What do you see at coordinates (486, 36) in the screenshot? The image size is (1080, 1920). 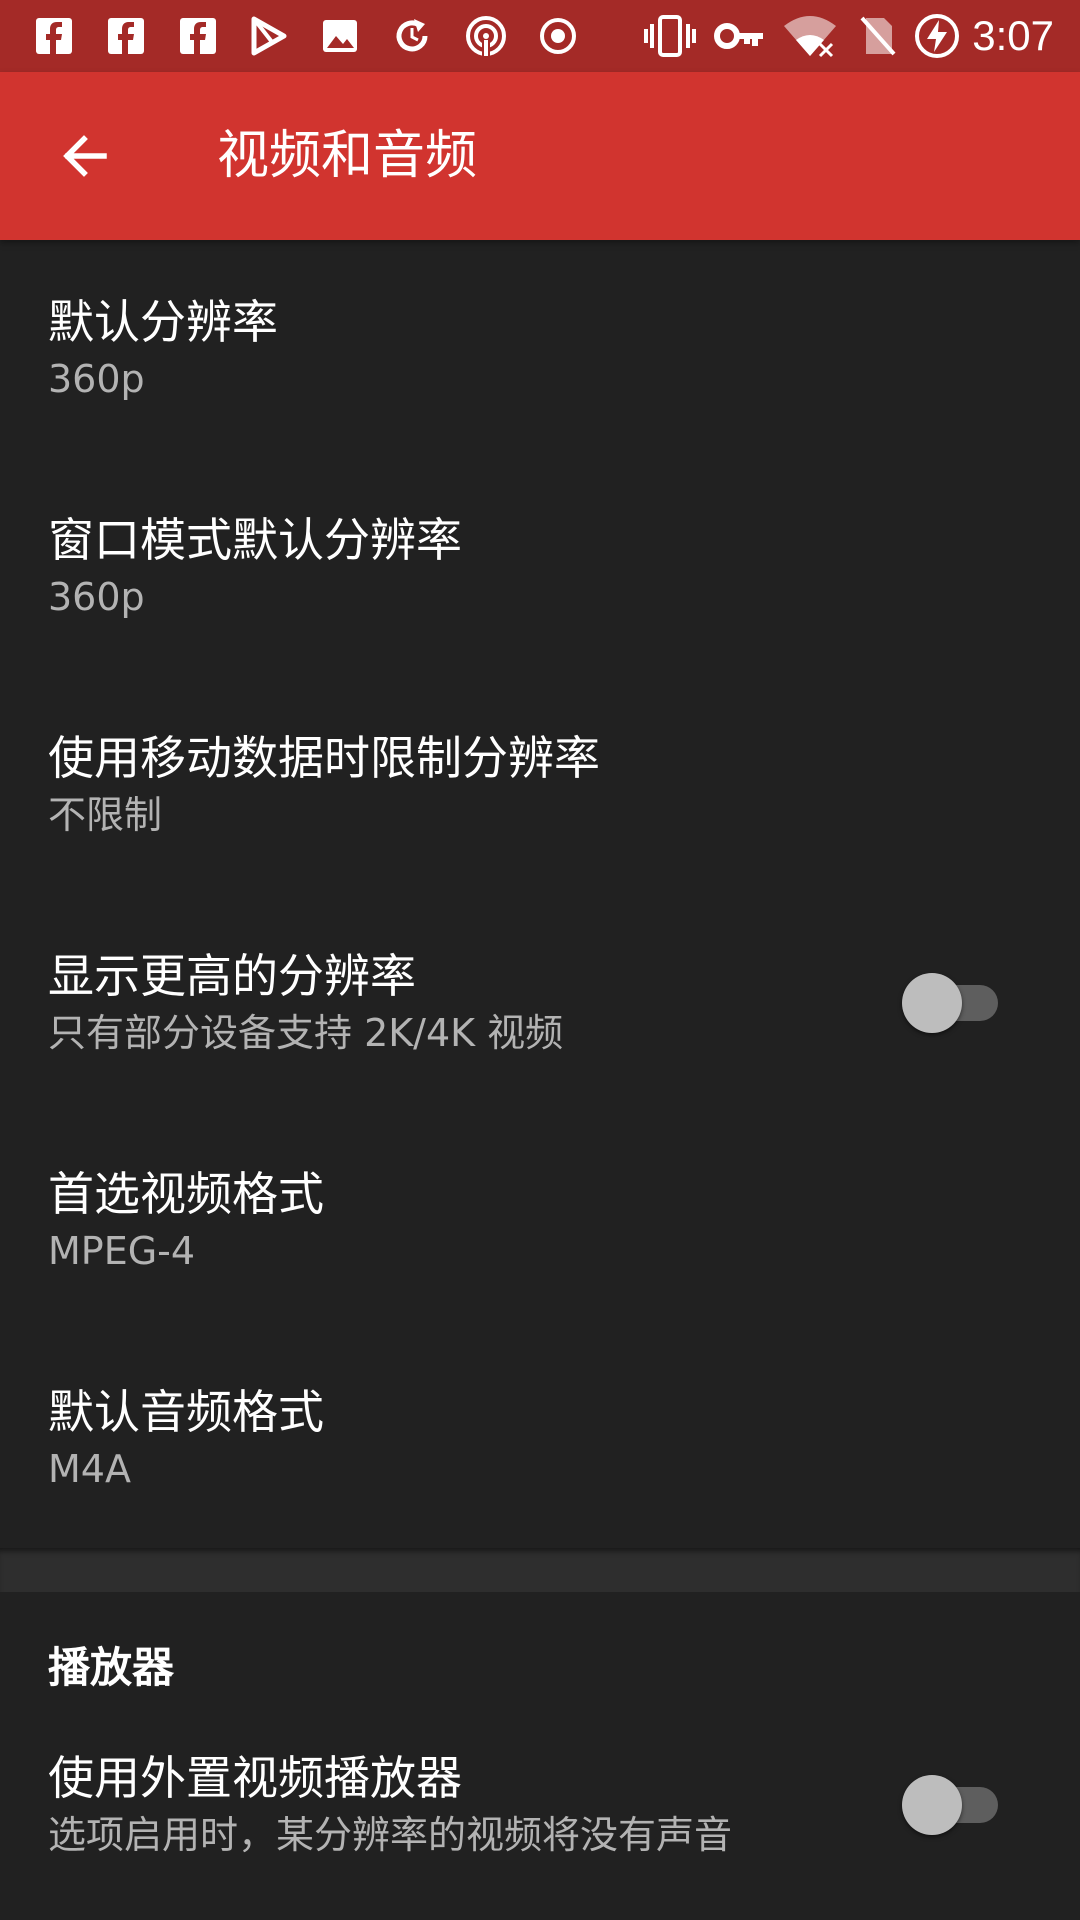 I see `cast-icon` at bounding box center [486, 36].